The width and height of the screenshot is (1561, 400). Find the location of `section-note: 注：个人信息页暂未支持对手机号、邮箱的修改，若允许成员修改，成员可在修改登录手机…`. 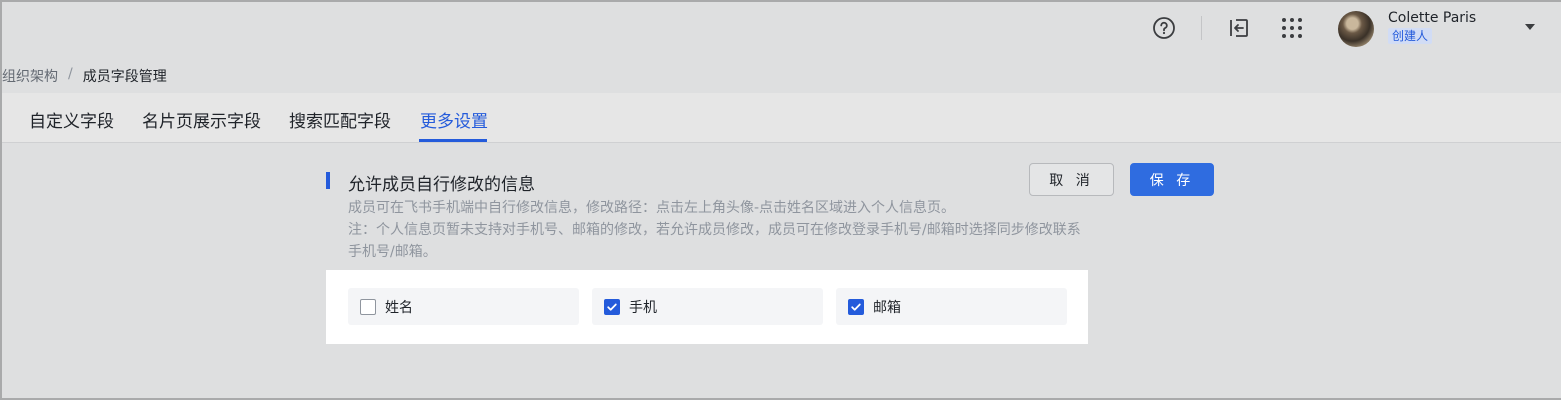

section-note: 注：个人信息页暂未支持对手机号、邮箱的修改，若允许成员修改，成员可在修改登录手机… is located at coordinates (714, 241).